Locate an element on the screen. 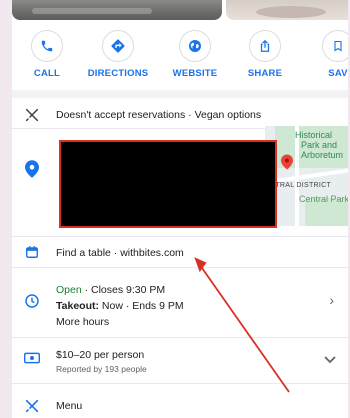 The image size is (350, 418). bookmark-icon is located at coordinates (338, 46).